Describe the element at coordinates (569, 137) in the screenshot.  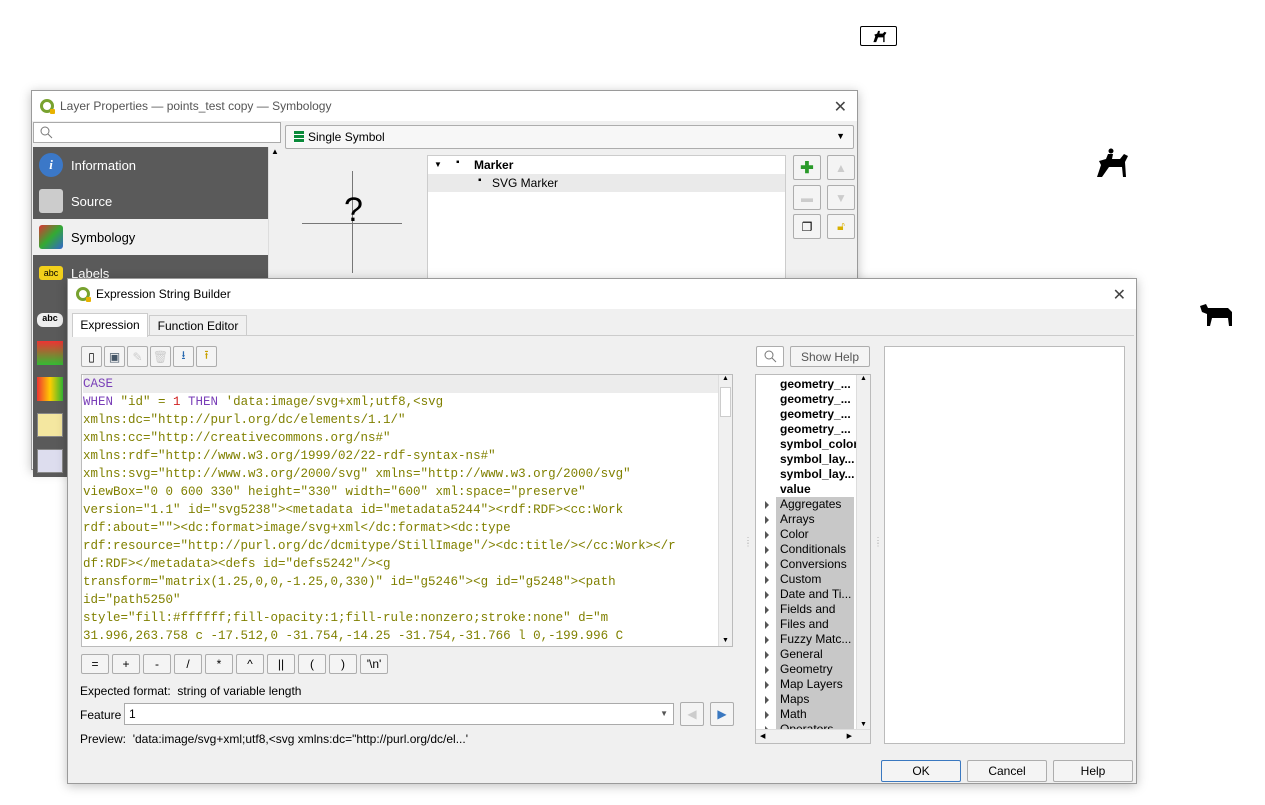
I see `renderer-dropdown: Single Symbol ▼` at that location.